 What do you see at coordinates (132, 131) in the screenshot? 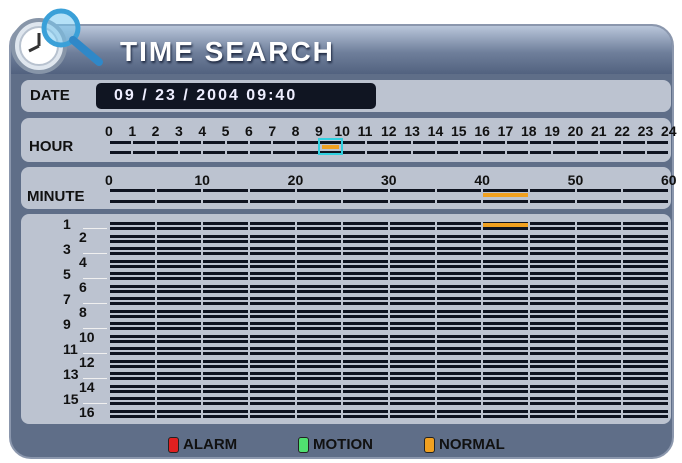
I see `hour-tick-label: 1` at bounding box center [132, 131].